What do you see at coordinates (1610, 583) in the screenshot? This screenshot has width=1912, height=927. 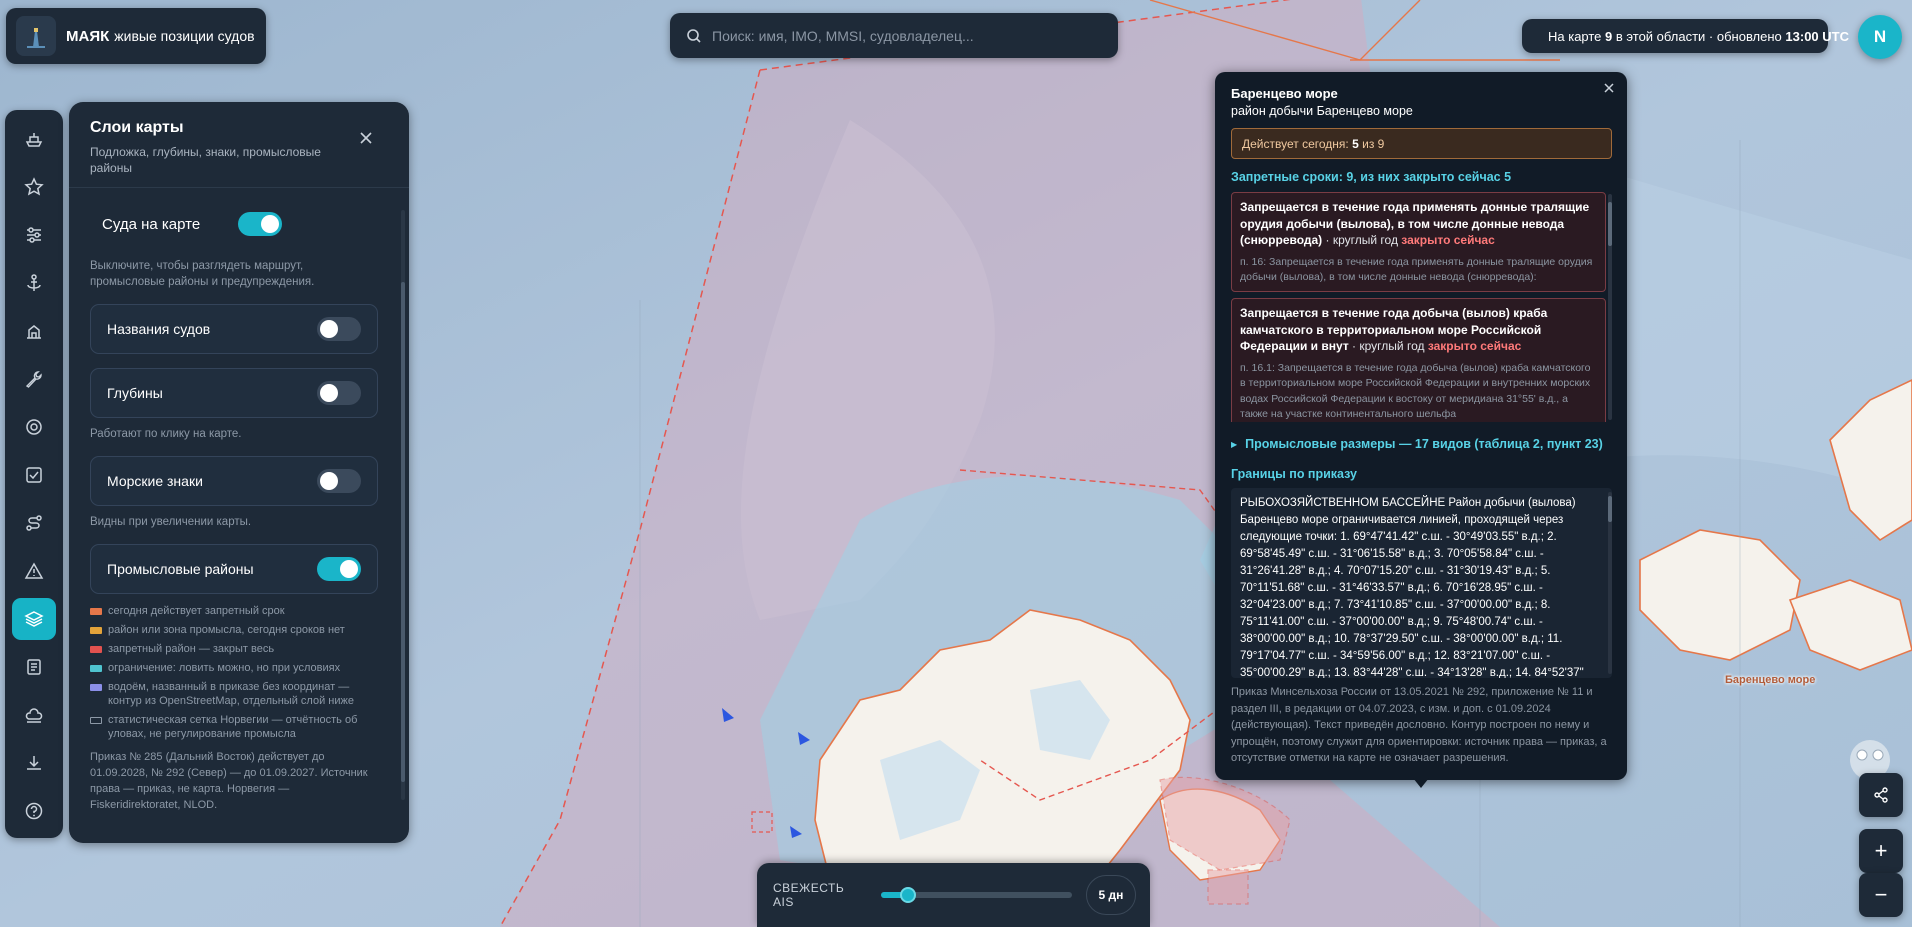 I see `bounds-scrollbar` at bounding box center [1610, 583].